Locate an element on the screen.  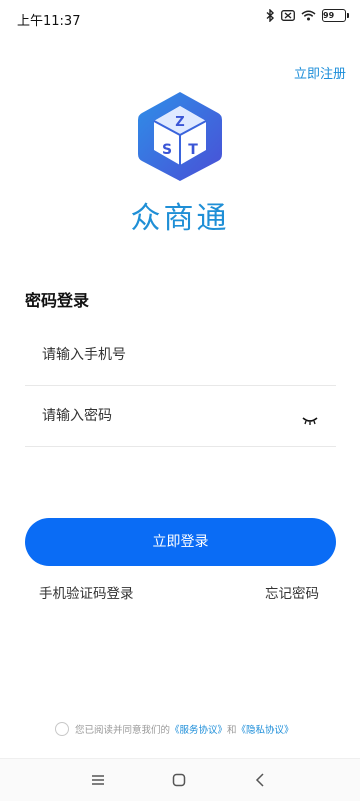
menu-icon is located at coordinates (99, 780).